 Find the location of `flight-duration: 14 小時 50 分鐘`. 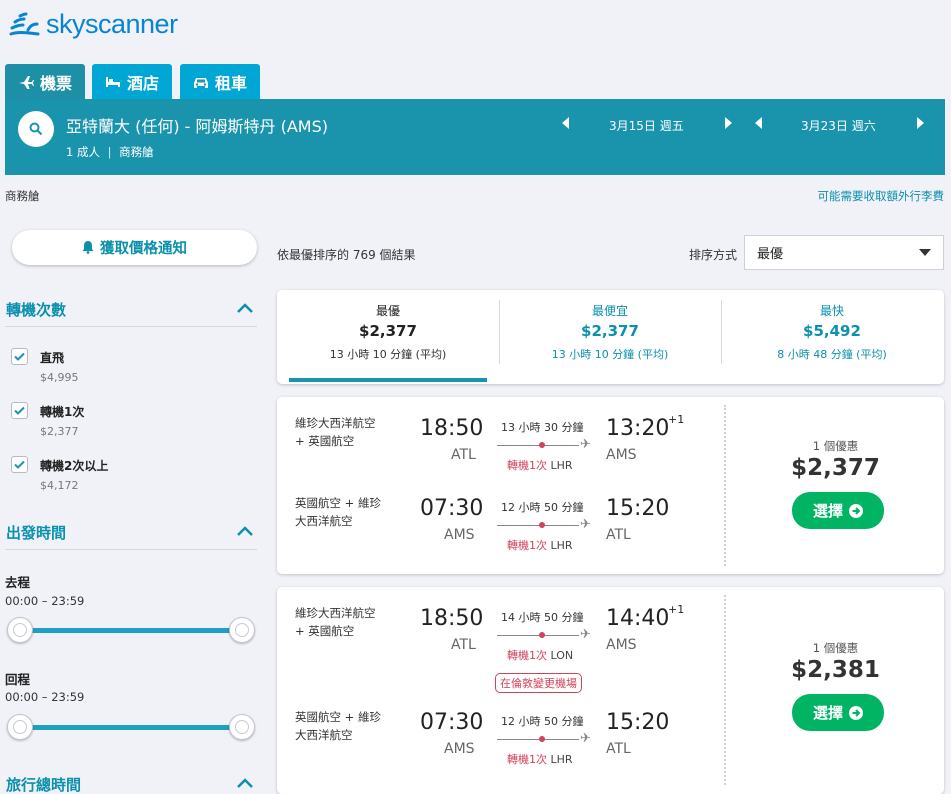

flight-duration: 14 小時 50 分鐘 is located at coordinates (542, 617).